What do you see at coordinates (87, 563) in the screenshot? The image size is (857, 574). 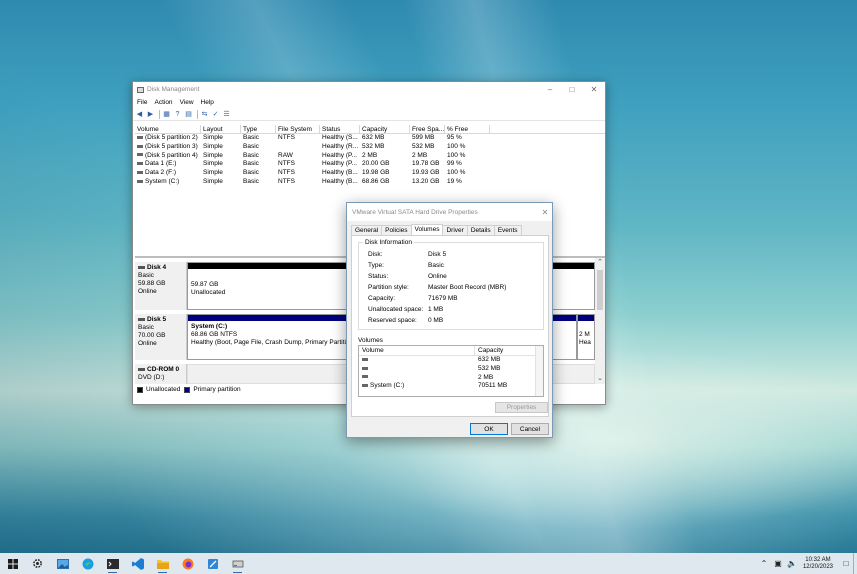 I see `edge-icon` at bounding box center [87, 563].